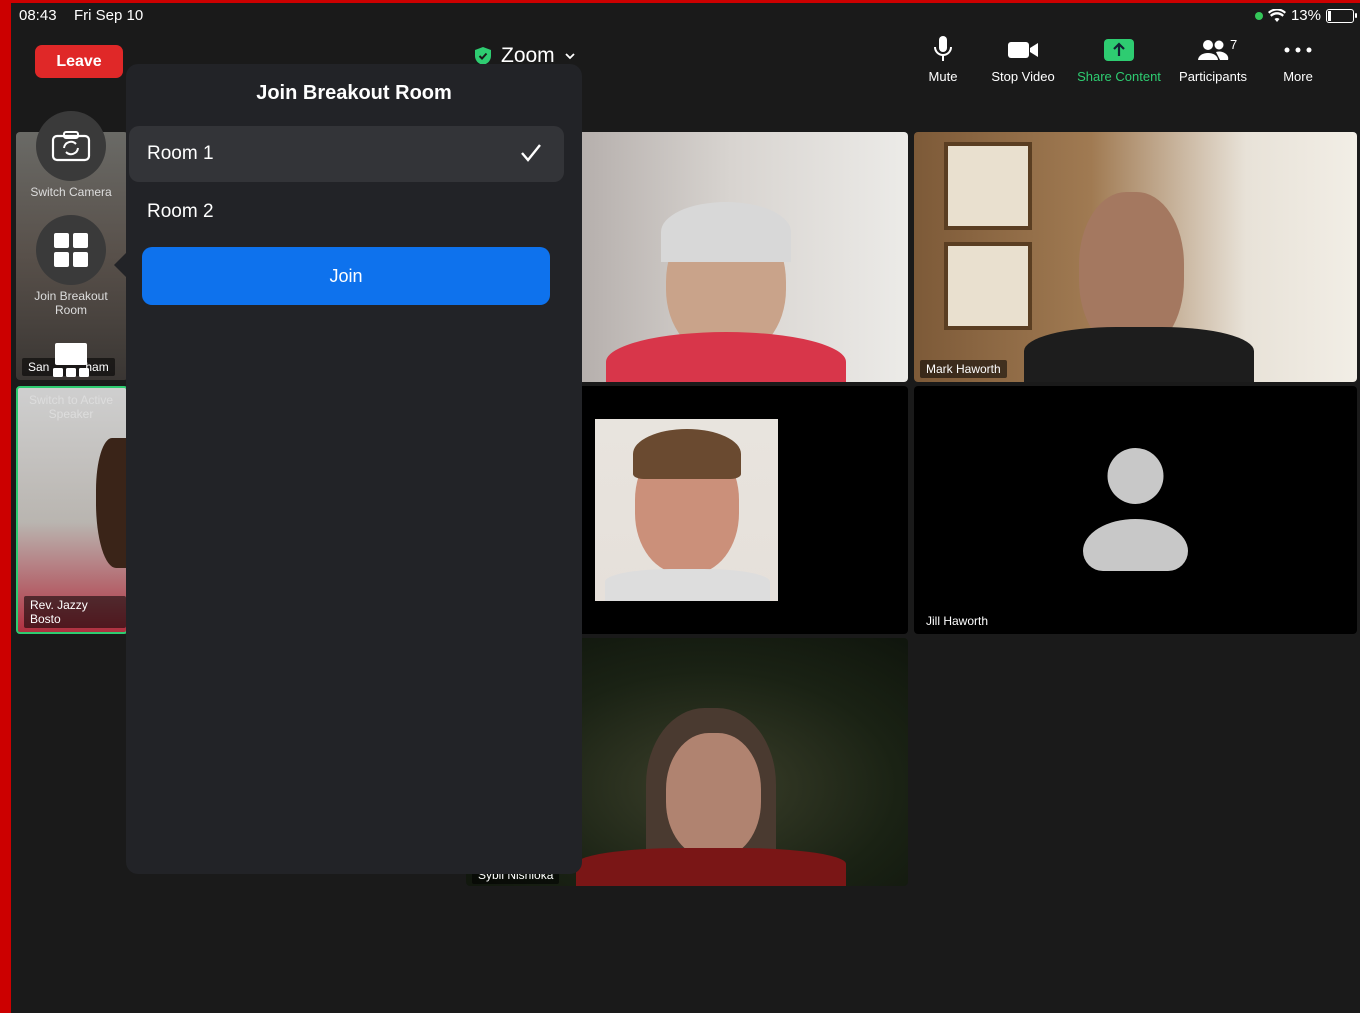 The image size is (1360, 1013). I want to click on switch-active-speaker-label: Switch to Active Speaker, so click(71, 407).